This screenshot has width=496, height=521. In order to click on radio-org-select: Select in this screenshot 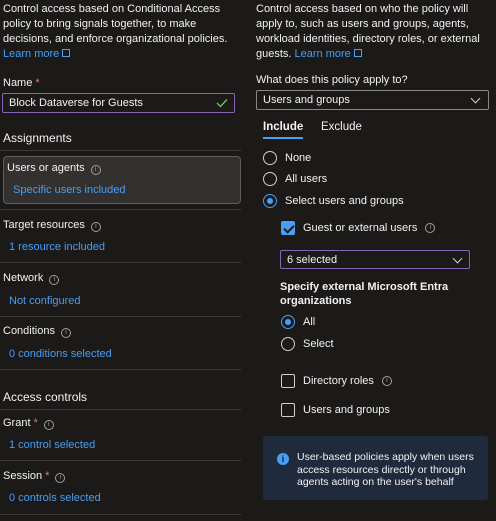, I will do `click(307, 344)`.